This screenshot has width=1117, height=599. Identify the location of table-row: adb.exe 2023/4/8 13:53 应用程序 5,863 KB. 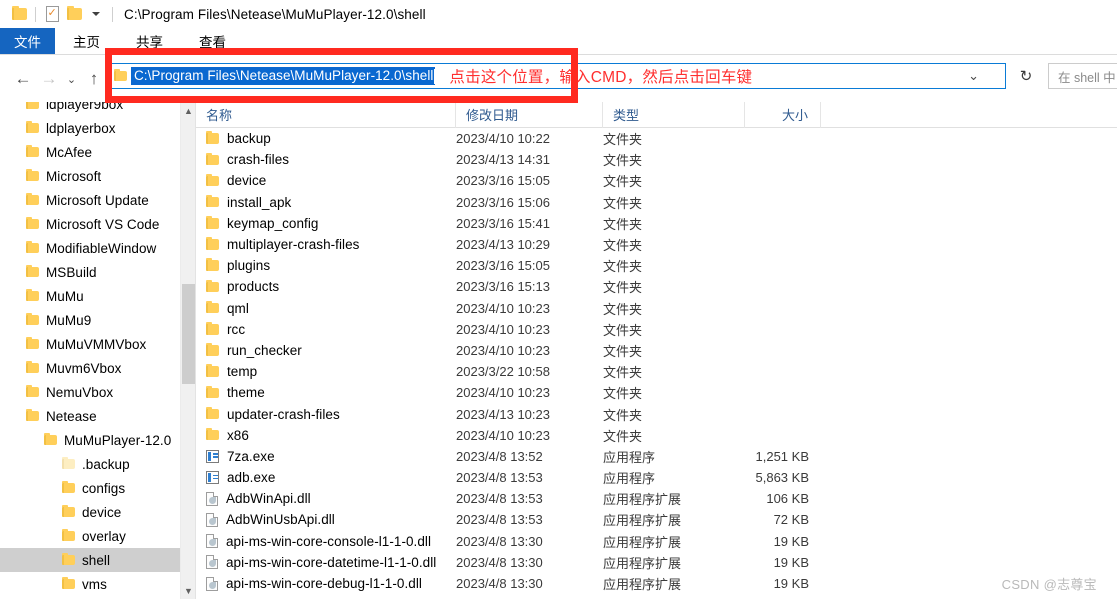
(656, 477).